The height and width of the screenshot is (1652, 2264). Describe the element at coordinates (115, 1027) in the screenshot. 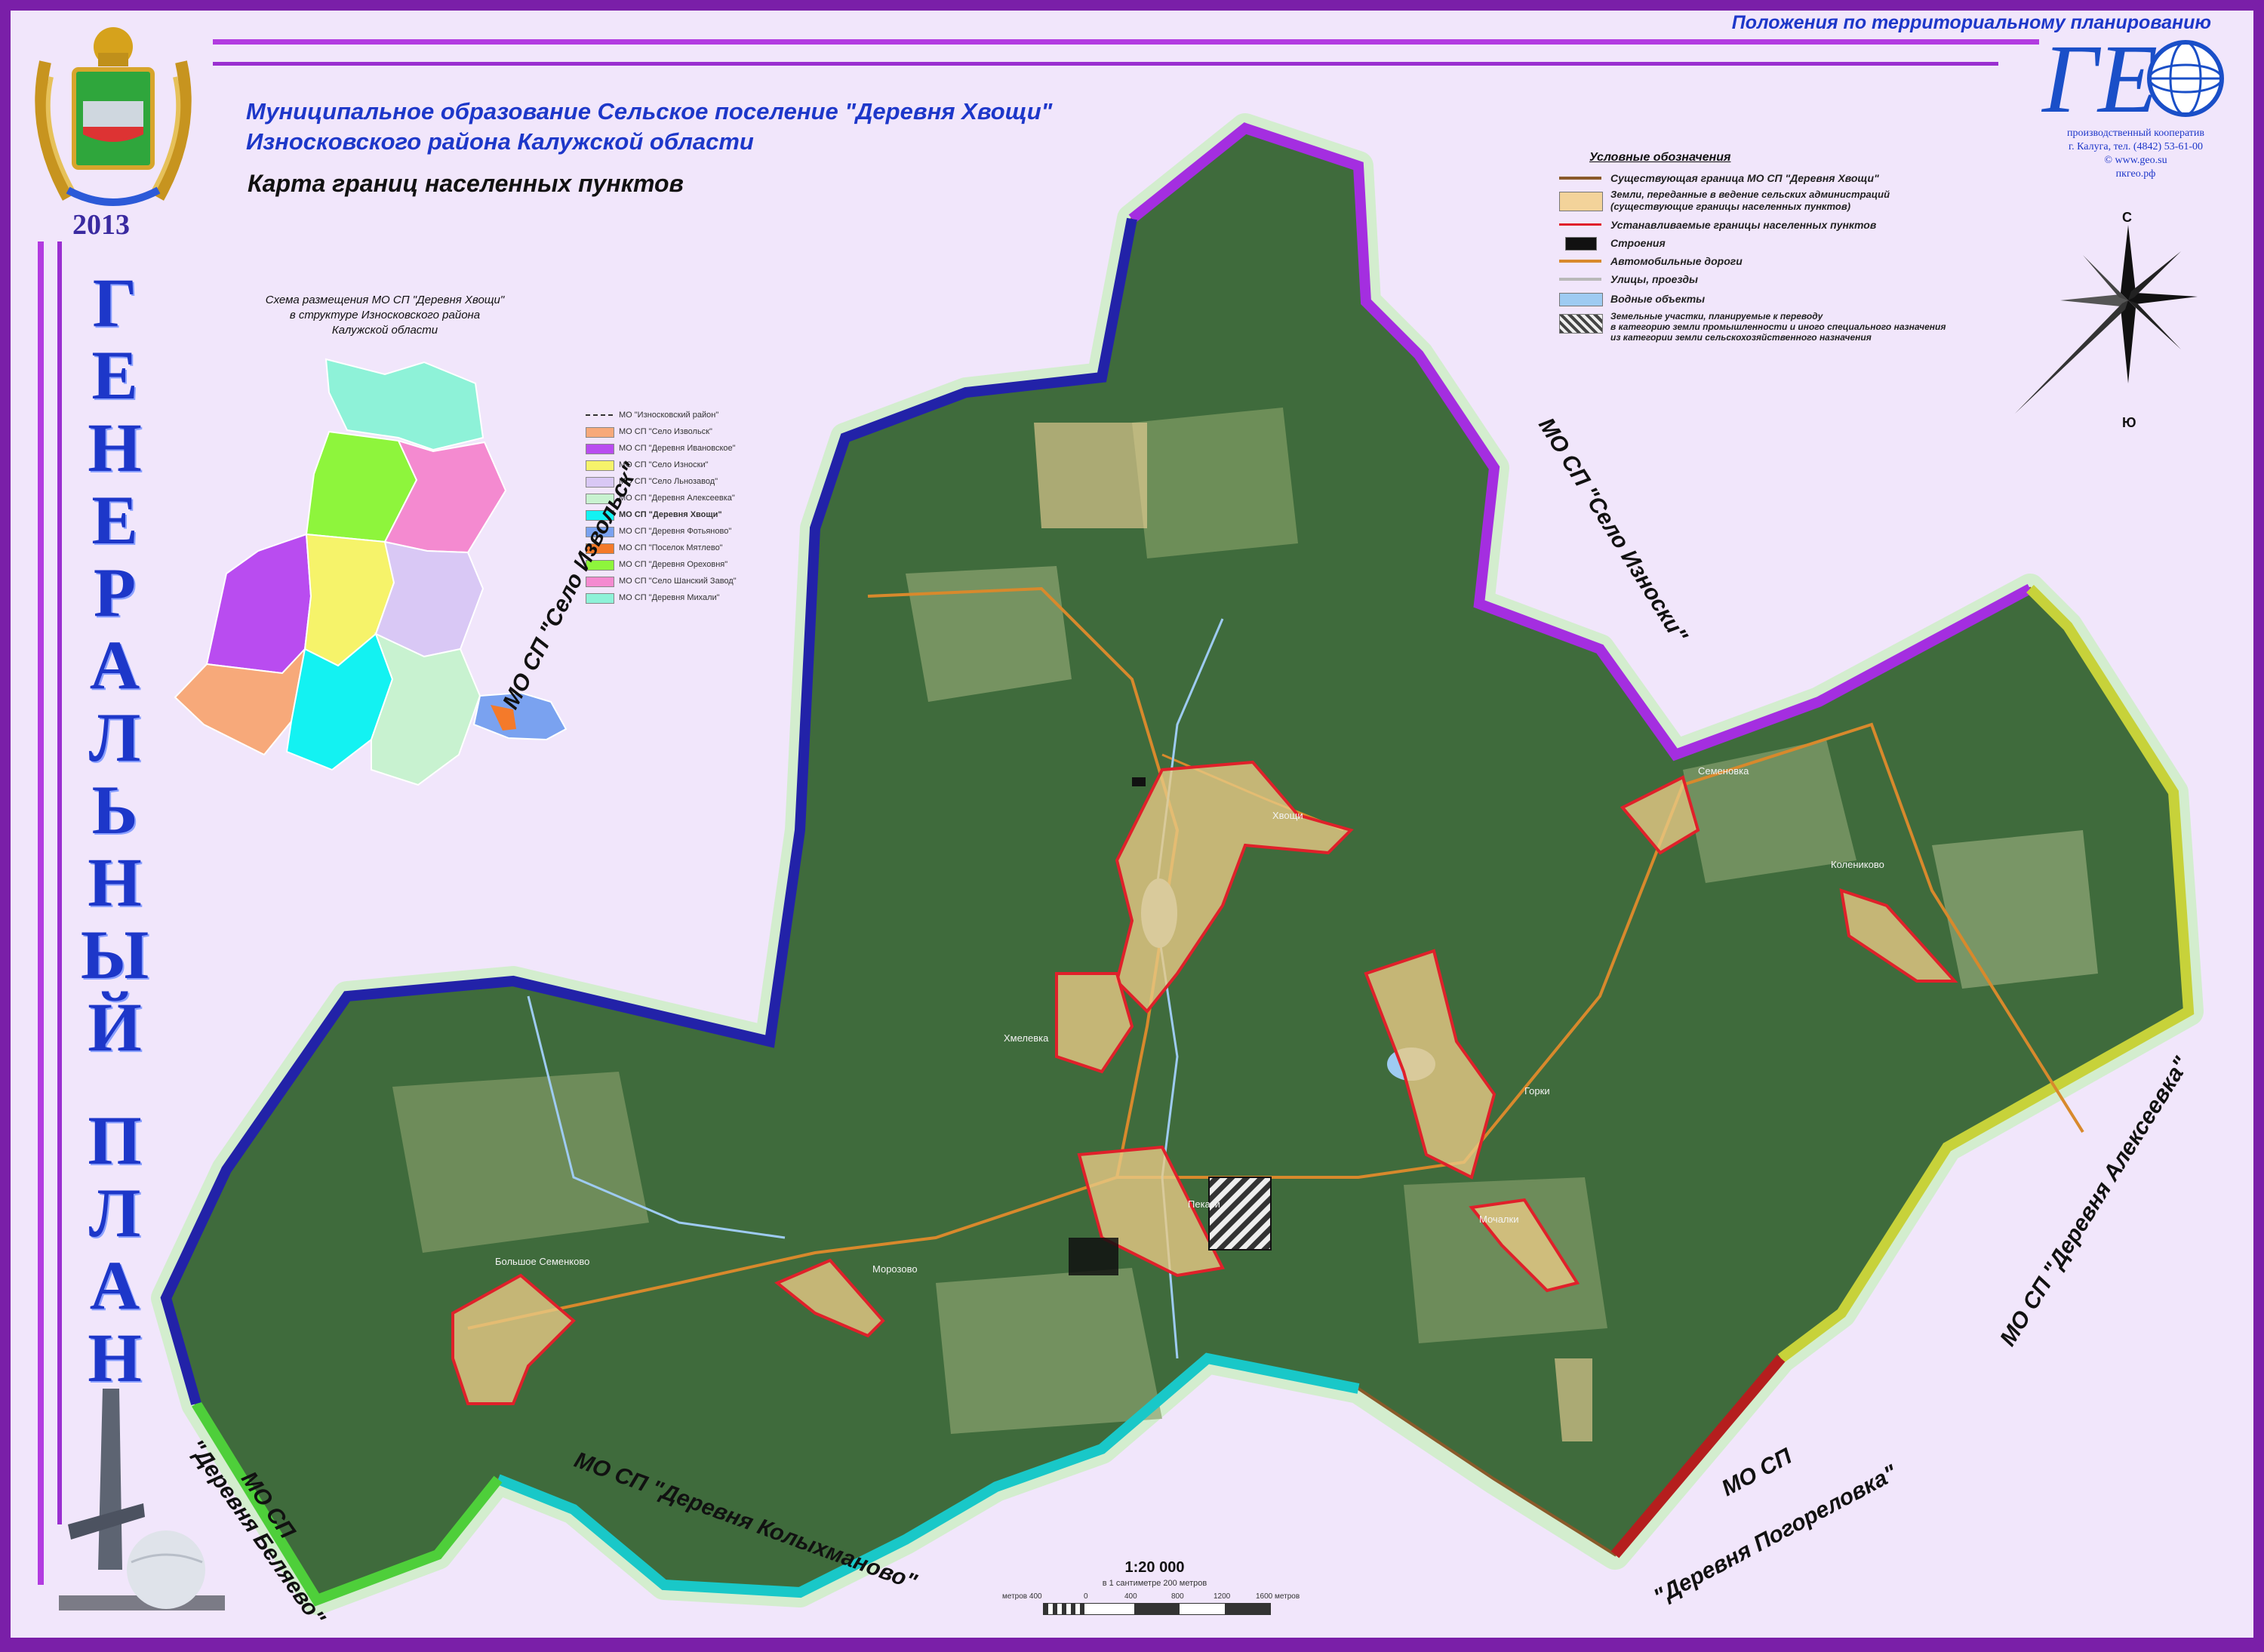

I see `title-letter: Й` at that location.